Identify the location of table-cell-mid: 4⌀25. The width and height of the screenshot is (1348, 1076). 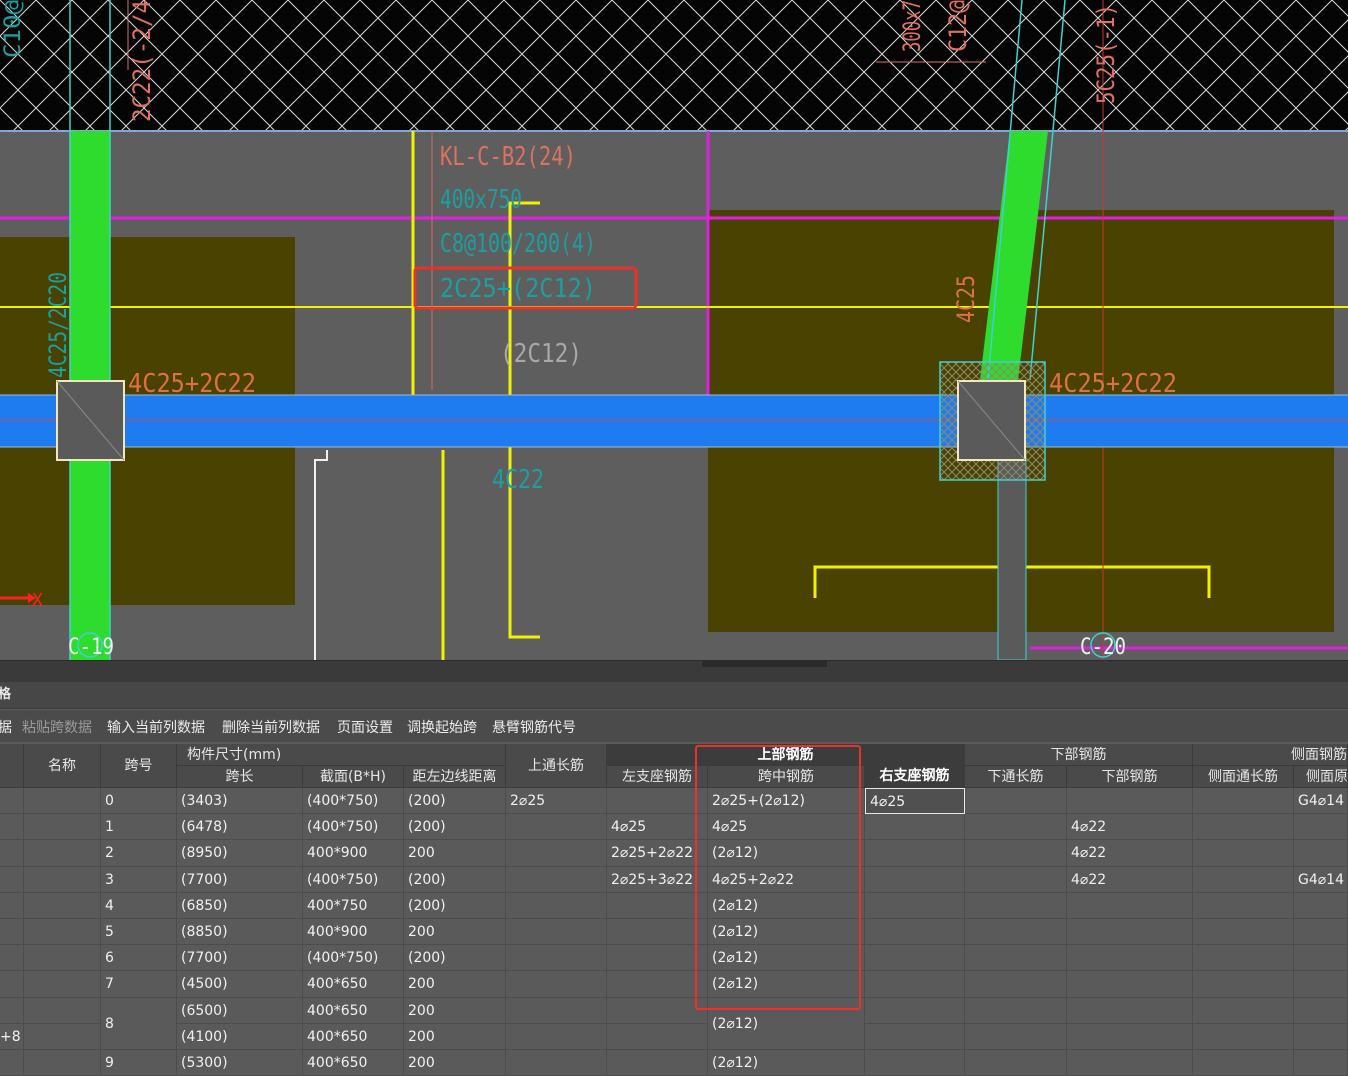
(786, 827).